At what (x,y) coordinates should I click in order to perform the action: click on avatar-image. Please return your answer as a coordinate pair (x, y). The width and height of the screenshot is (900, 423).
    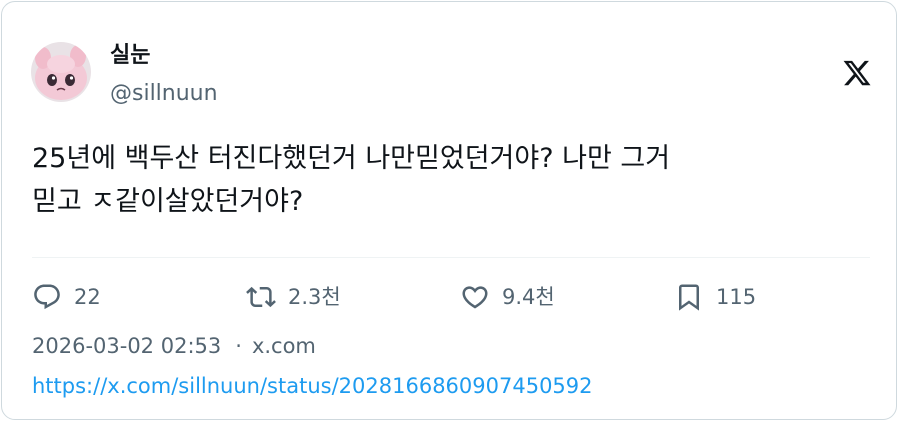
    Looking at the image, I should click on (61, 72).